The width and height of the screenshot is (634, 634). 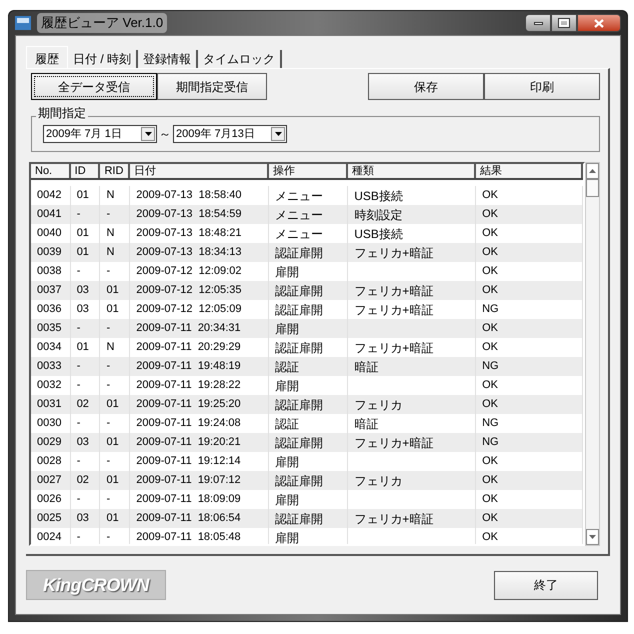 I want to click on close-button, so click(x=599, y=23).